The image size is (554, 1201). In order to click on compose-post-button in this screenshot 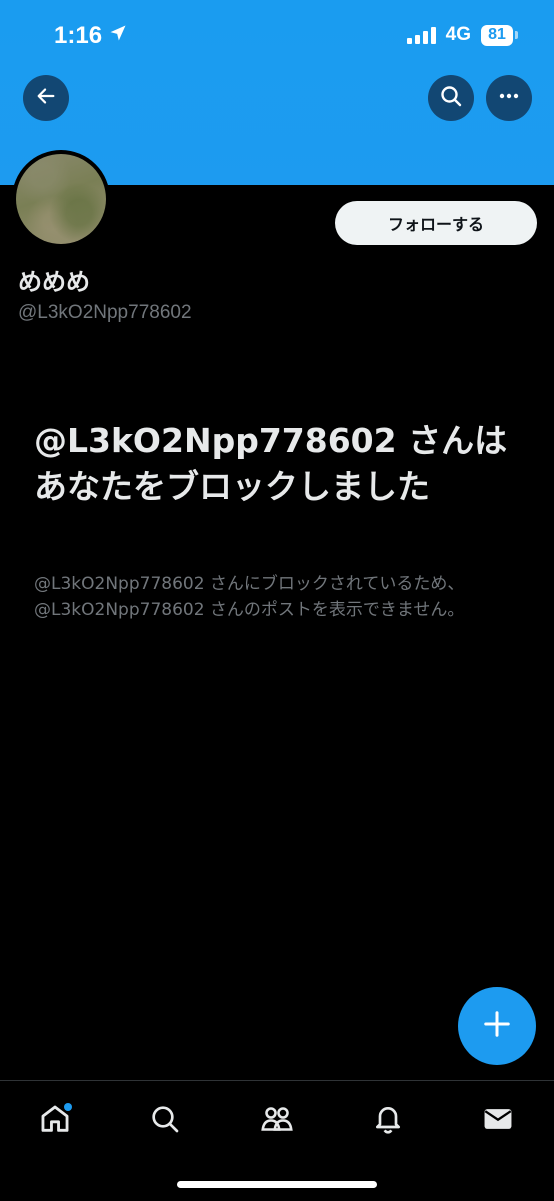, I will do `click(497, 1026)`.